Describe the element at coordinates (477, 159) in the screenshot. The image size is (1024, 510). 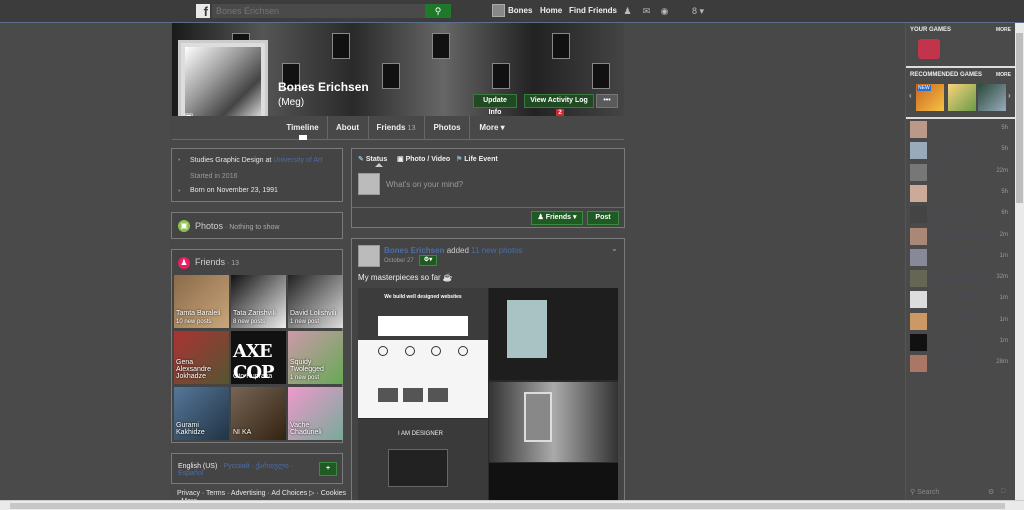
I see `composer-tab-life-event: ⚑ Life Event` at that location.